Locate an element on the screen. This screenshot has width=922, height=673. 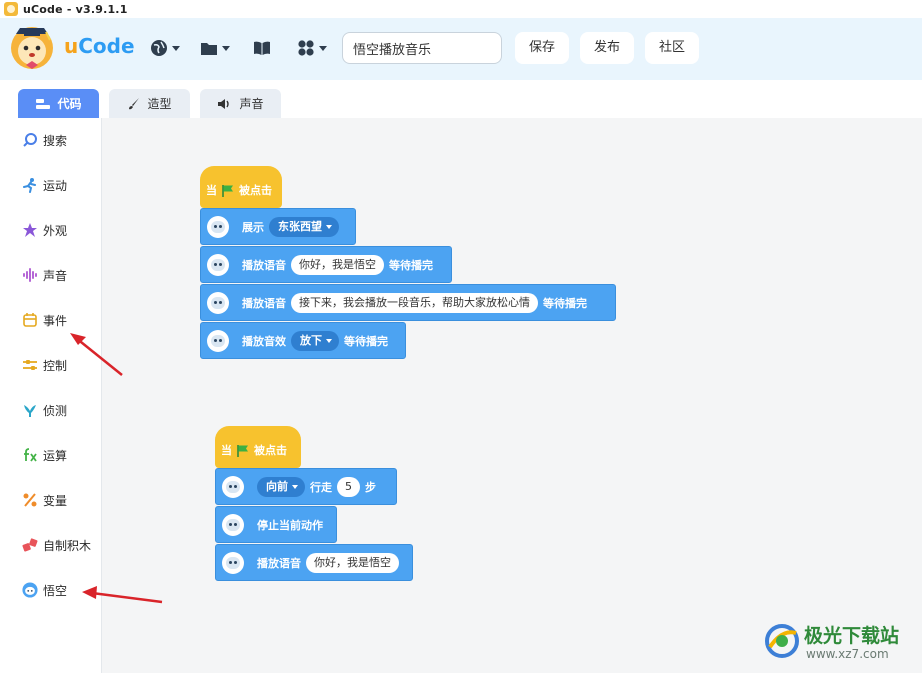
direction-dropdown: 向前 is located at coordinates (281, 486).